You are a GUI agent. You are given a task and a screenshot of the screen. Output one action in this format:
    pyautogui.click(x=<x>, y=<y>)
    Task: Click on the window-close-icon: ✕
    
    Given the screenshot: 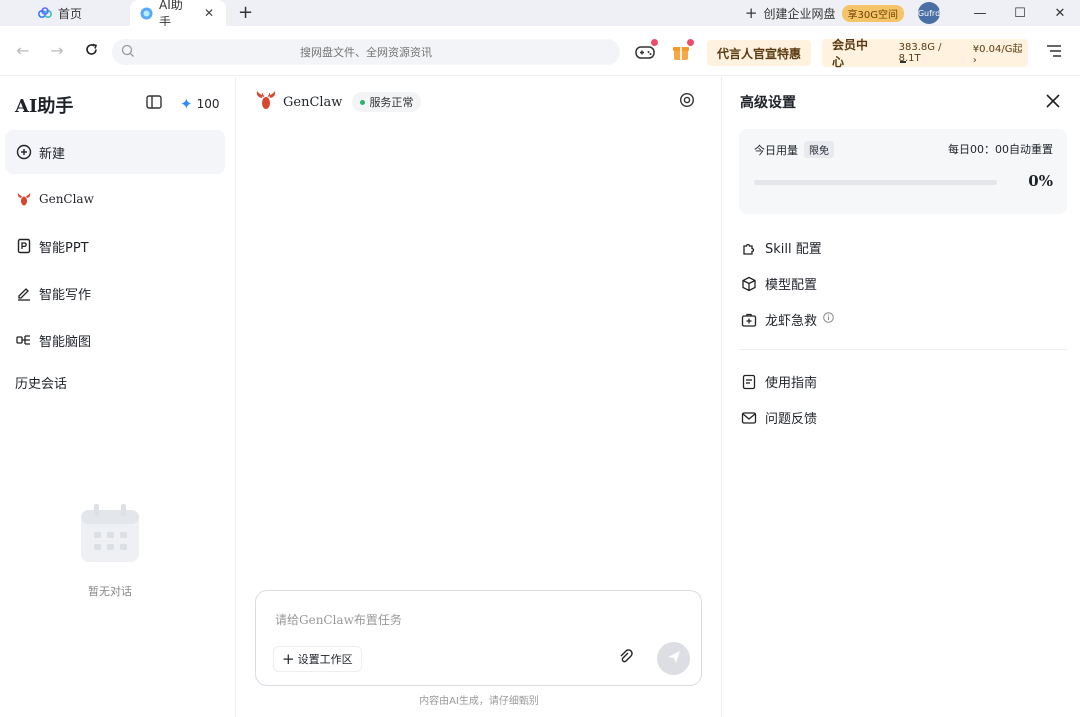 What is the action you would take?
    pyautogui.click(x=1060, y=13)
    